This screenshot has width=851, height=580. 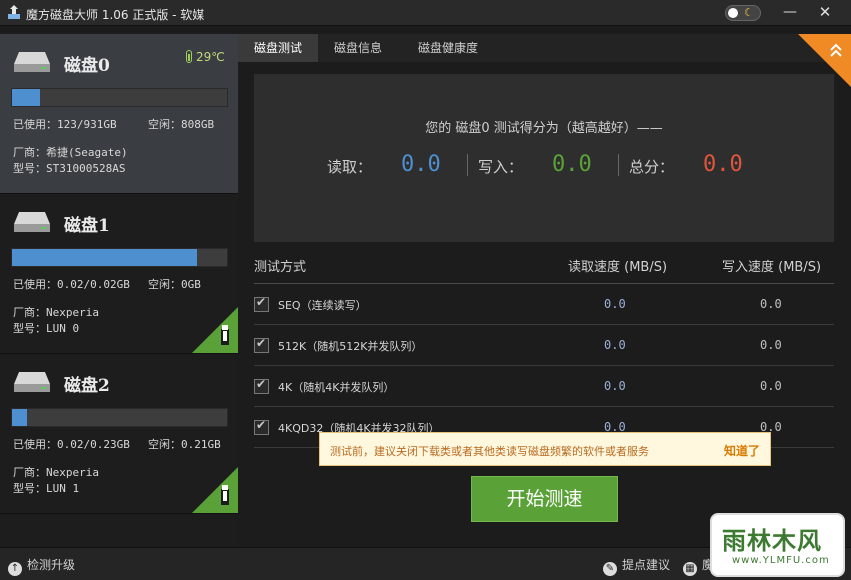 I want to click on disk-free: 空闲：0GB, so click(x=174, y=284).